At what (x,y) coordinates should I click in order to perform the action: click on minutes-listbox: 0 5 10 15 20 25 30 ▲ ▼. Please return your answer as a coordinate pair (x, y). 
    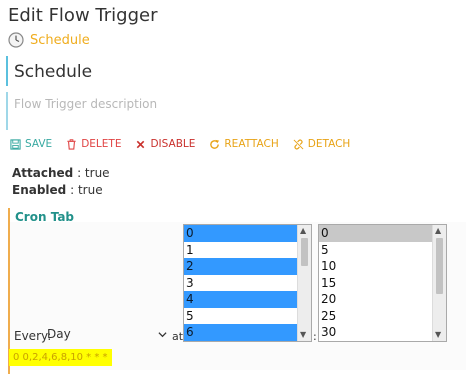
    Looking at the image, I should click on (382, 283).